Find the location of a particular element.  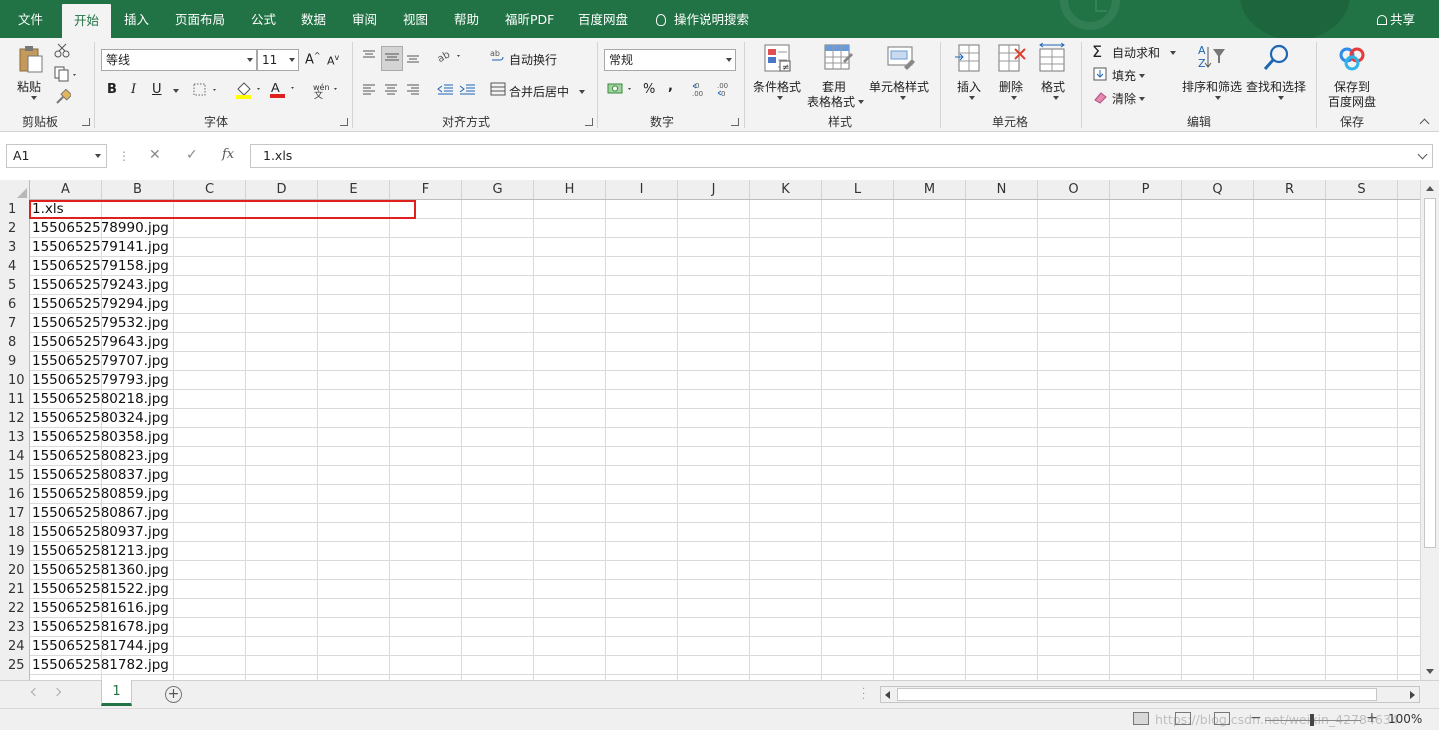

share-button: 共享 is located at coordinates (1395, 19).